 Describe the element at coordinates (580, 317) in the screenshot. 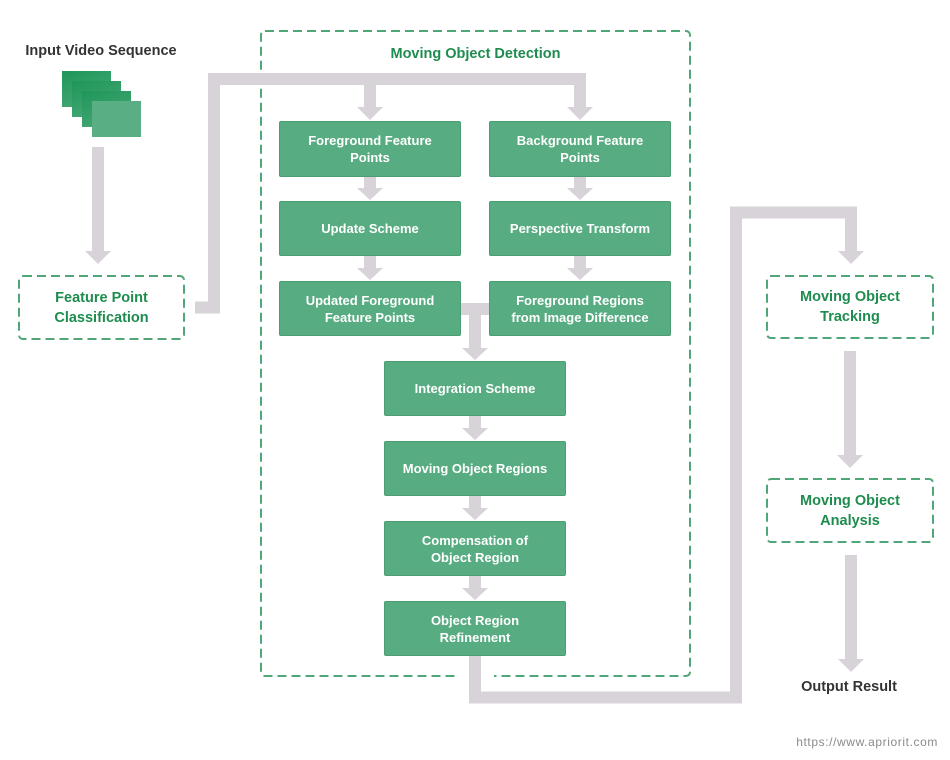

I see `step-label-line: from Image Difference` at that location.